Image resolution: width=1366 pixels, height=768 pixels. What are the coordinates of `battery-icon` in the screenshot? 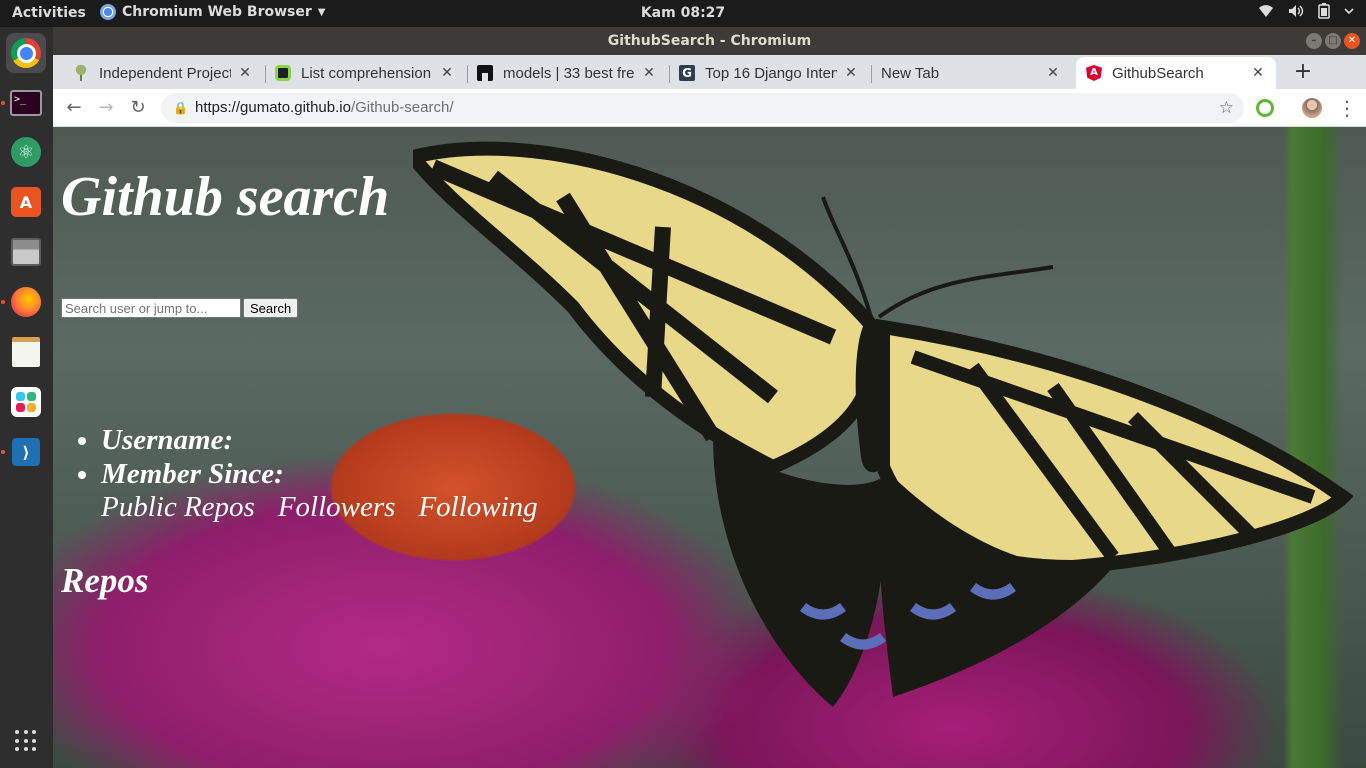 It's located at (1324, 11).